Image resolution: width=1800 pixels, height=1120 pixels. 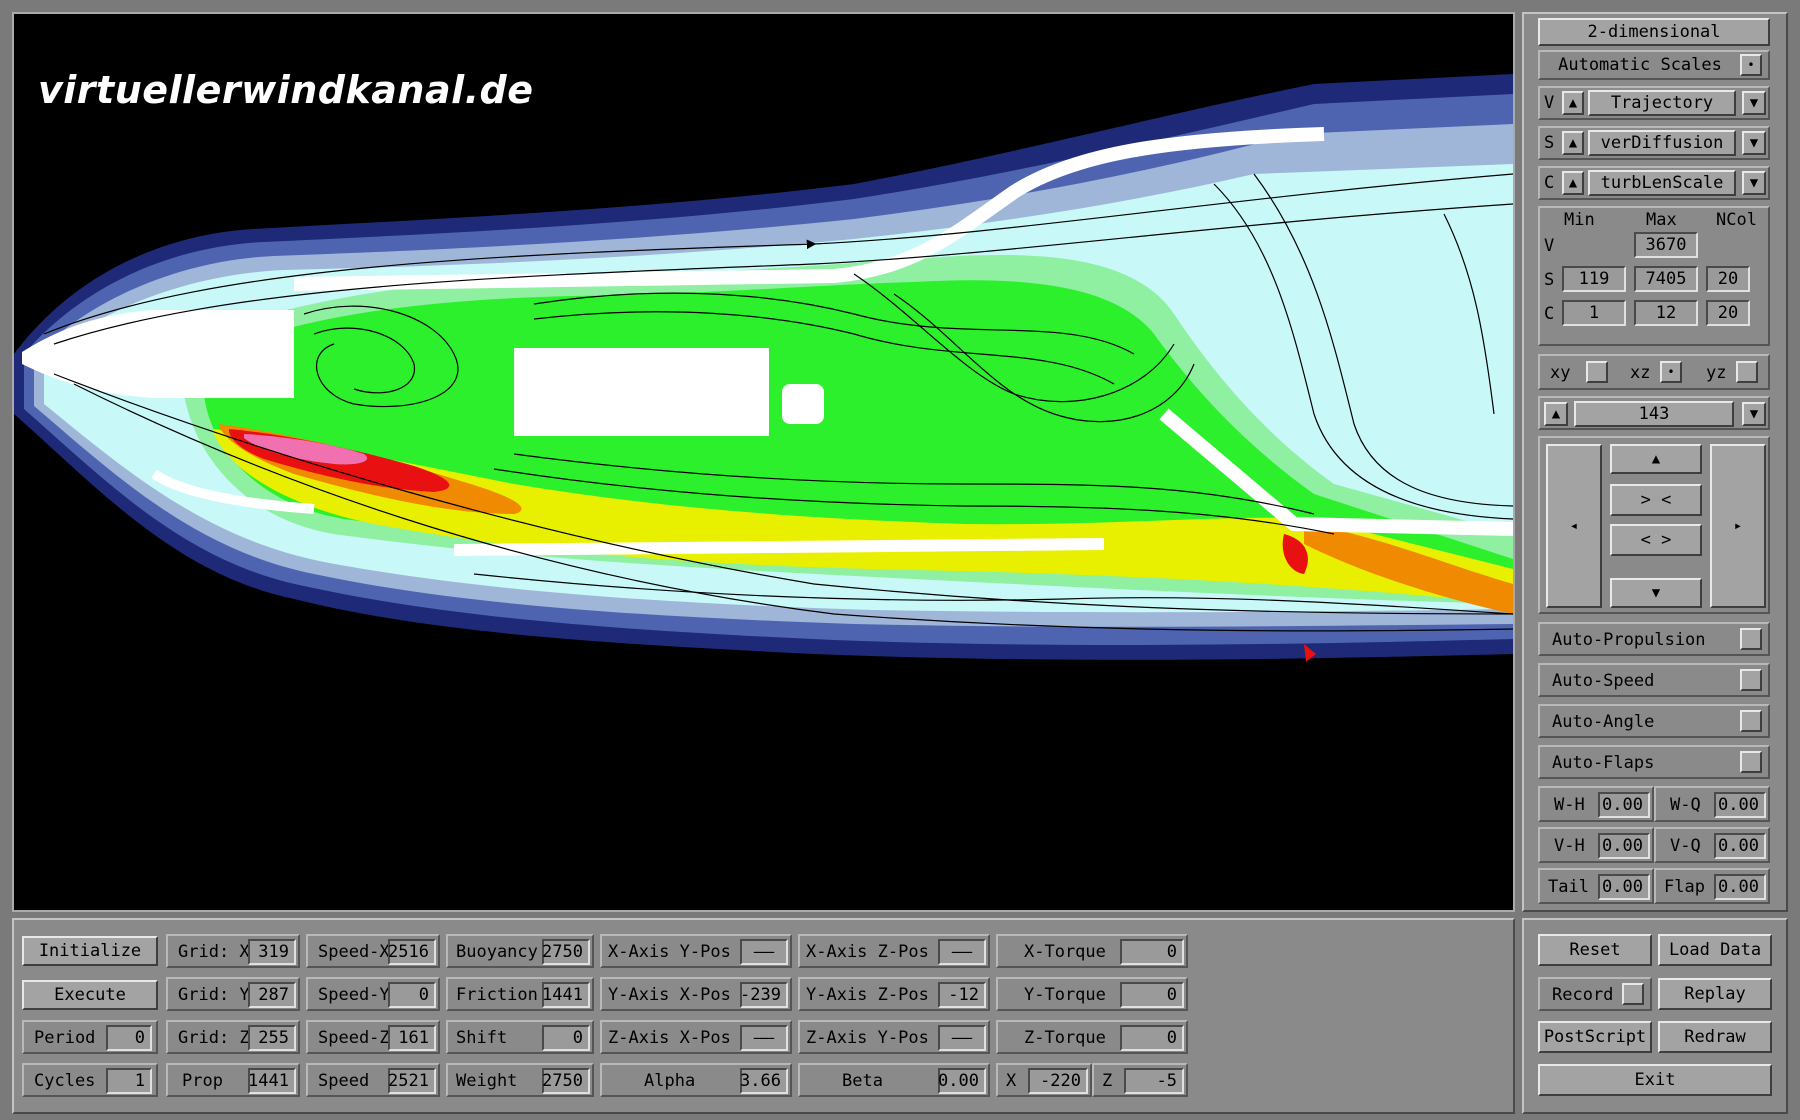 I want to click on selector-c-dropdown-button: ▼, so click(x=1754, y=183).